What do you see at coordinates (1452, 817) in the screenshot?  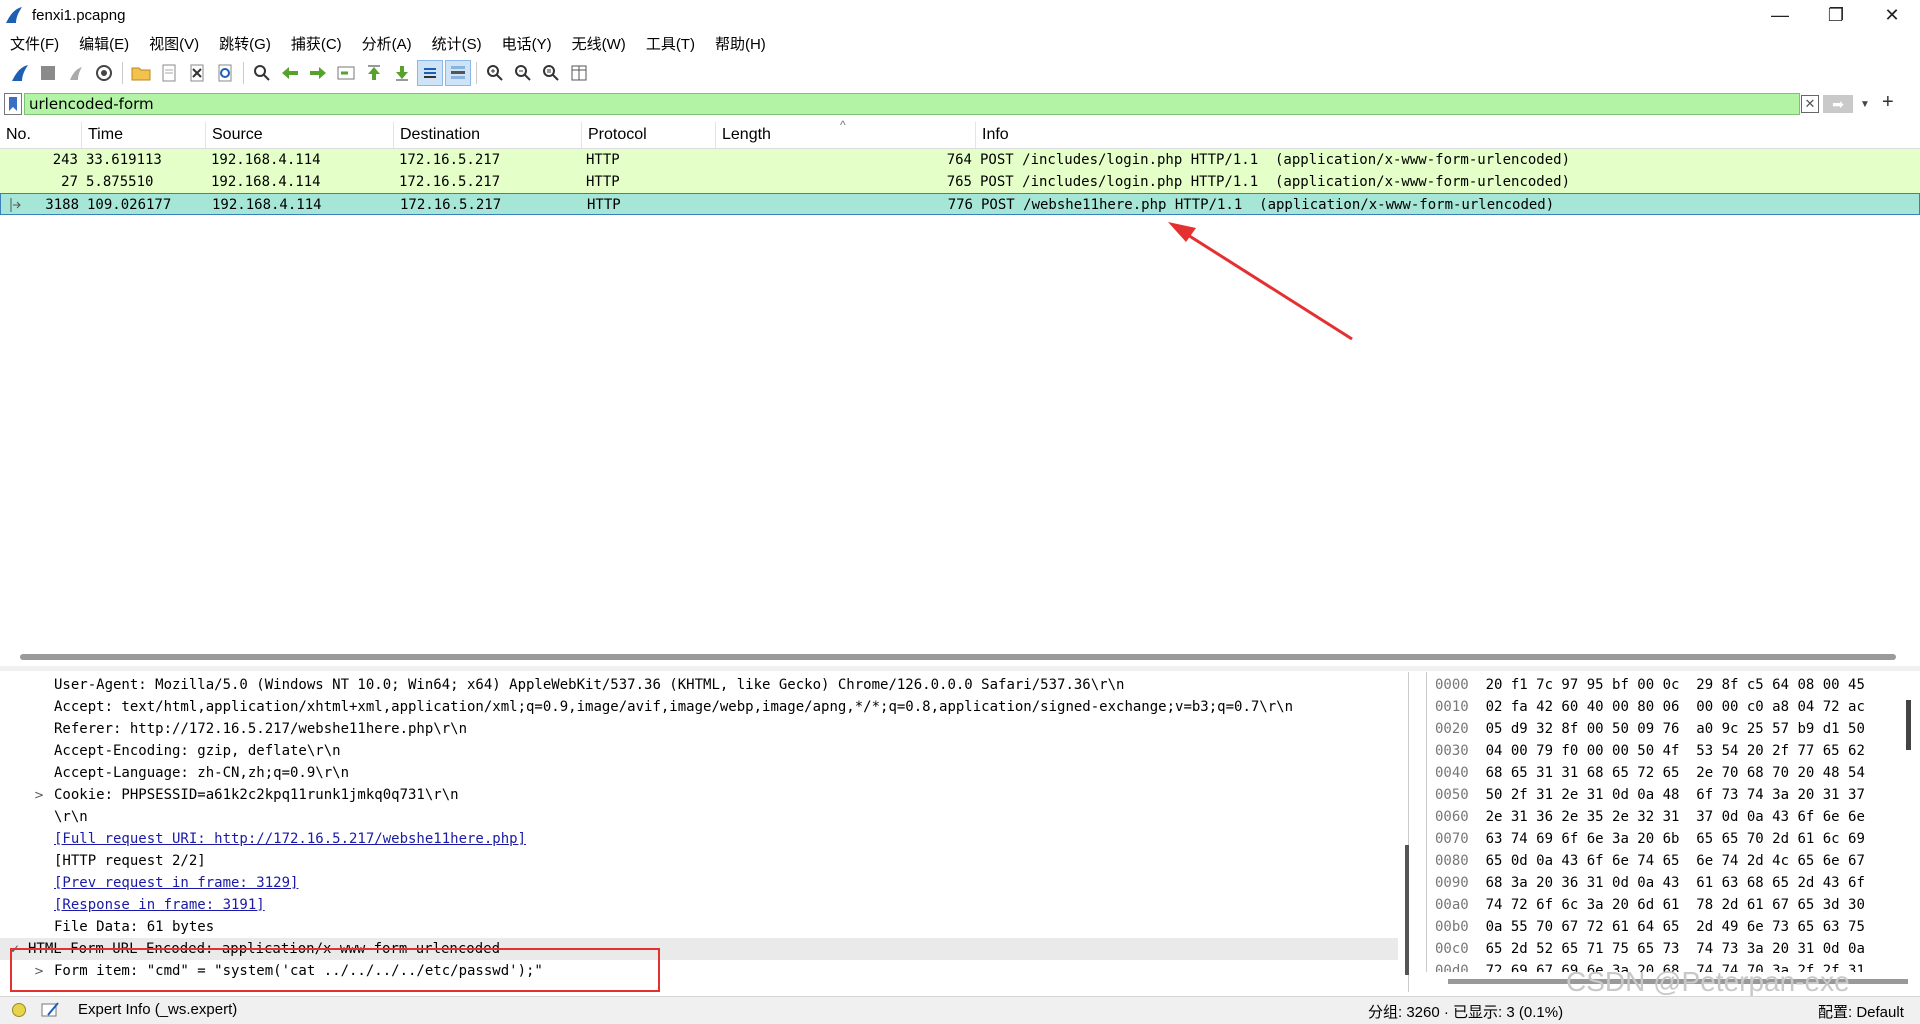 I see `hex-offset: 0060` at bounding box center [1452, 817].